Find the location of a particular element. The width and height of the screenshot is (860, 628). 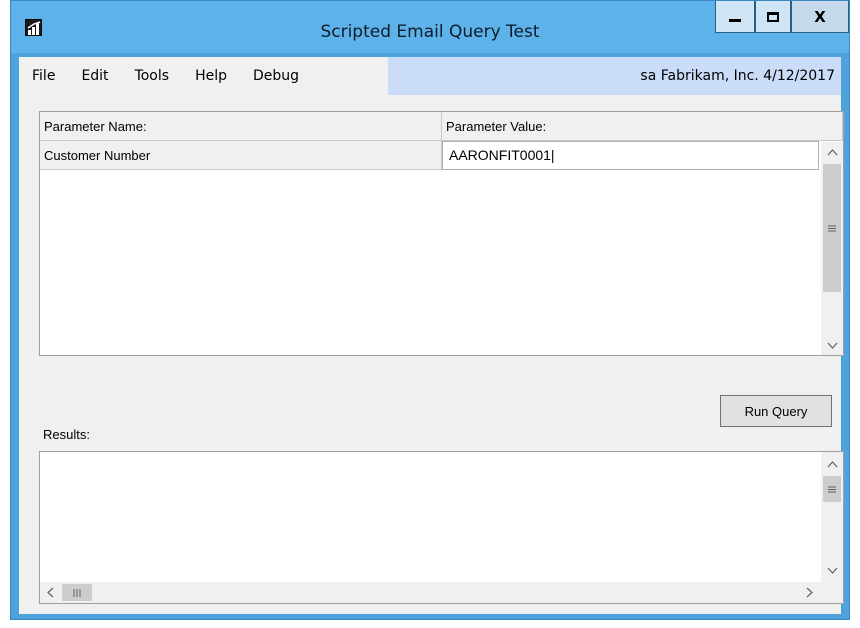

column-header-parameter-name: Parameter Name: is located at coordinates (241, 126).